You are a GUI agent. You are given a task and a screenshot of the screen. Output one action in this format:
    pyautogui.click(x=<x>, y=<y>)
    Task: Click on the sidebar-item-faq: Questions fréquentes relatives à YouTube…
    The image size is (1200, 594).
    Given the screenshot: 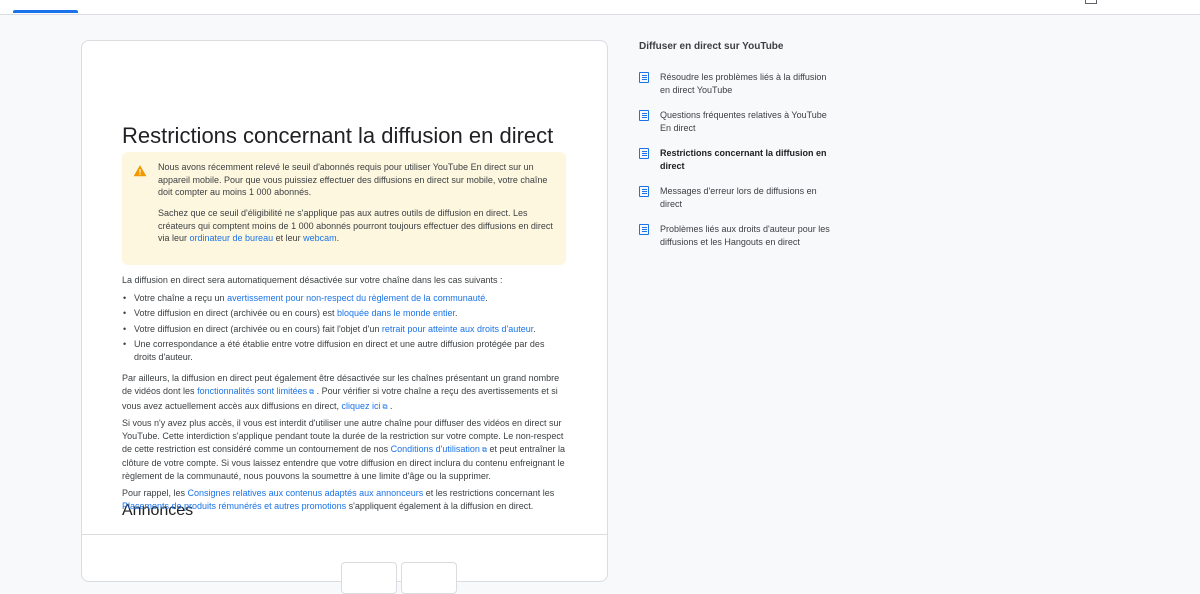 What is the action you would take?
    pyautogui.click(x=734, y=124)
    